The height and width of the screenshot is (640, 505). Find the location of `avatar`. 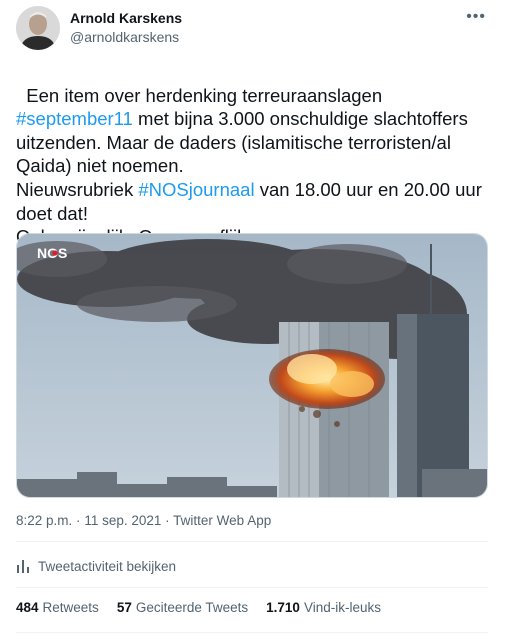

avatar is located at coordinates (38, 28).